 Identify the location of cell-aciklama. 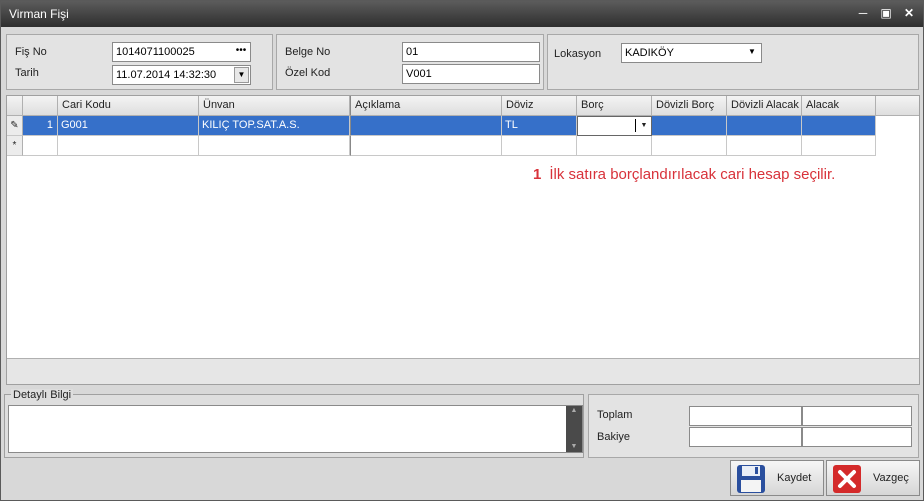
(426, 126).